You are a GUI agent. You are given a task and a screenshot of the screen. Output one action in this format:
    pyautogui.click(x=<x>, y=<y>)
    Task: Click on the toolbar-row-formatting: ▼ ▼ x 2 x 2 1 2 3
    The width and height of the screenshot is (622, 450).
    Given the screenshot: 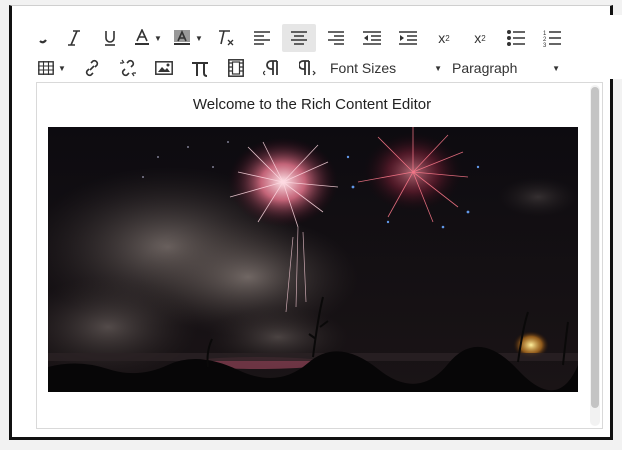 What is the action you would take?
    pyautogui.click(x=298, y=38)
    